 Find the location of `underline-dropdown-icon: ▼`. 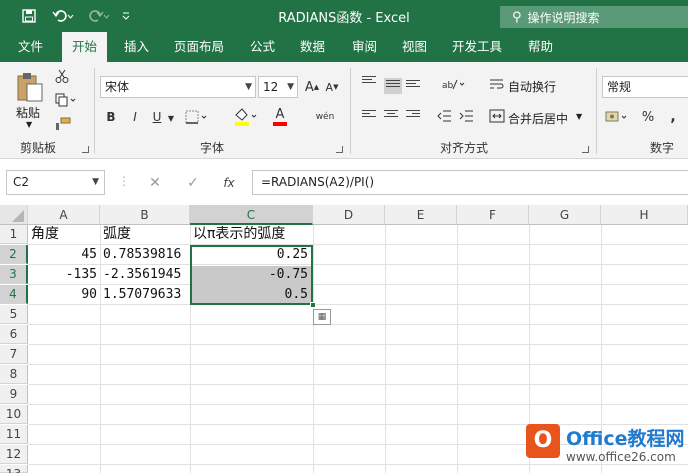

underline-dropdown-icon: ▼ is located at coordinates (171, 118).